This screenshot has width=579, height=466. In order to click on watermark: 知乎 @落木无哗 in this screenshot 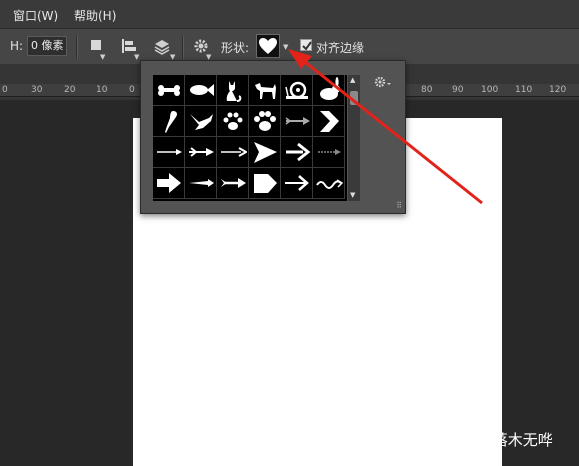, I will do `click(498, 440)`.